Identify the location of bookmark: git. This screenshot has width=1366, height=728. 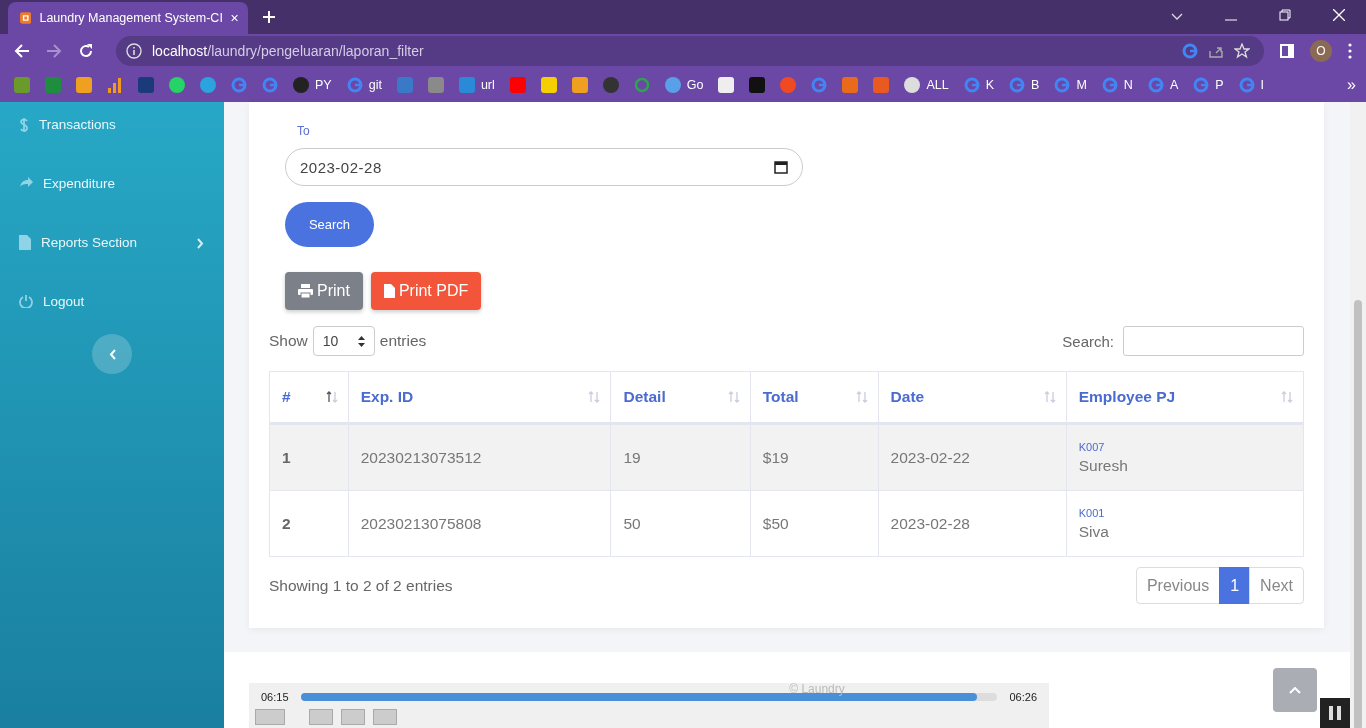
(364, 85).